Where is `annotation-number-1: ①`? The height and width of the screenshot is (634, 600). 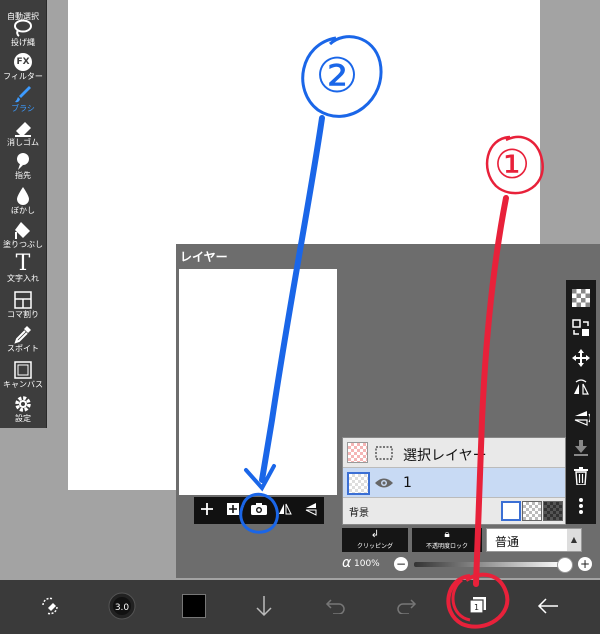 annotation-number-1: ① is located at coordinates (512, 165).